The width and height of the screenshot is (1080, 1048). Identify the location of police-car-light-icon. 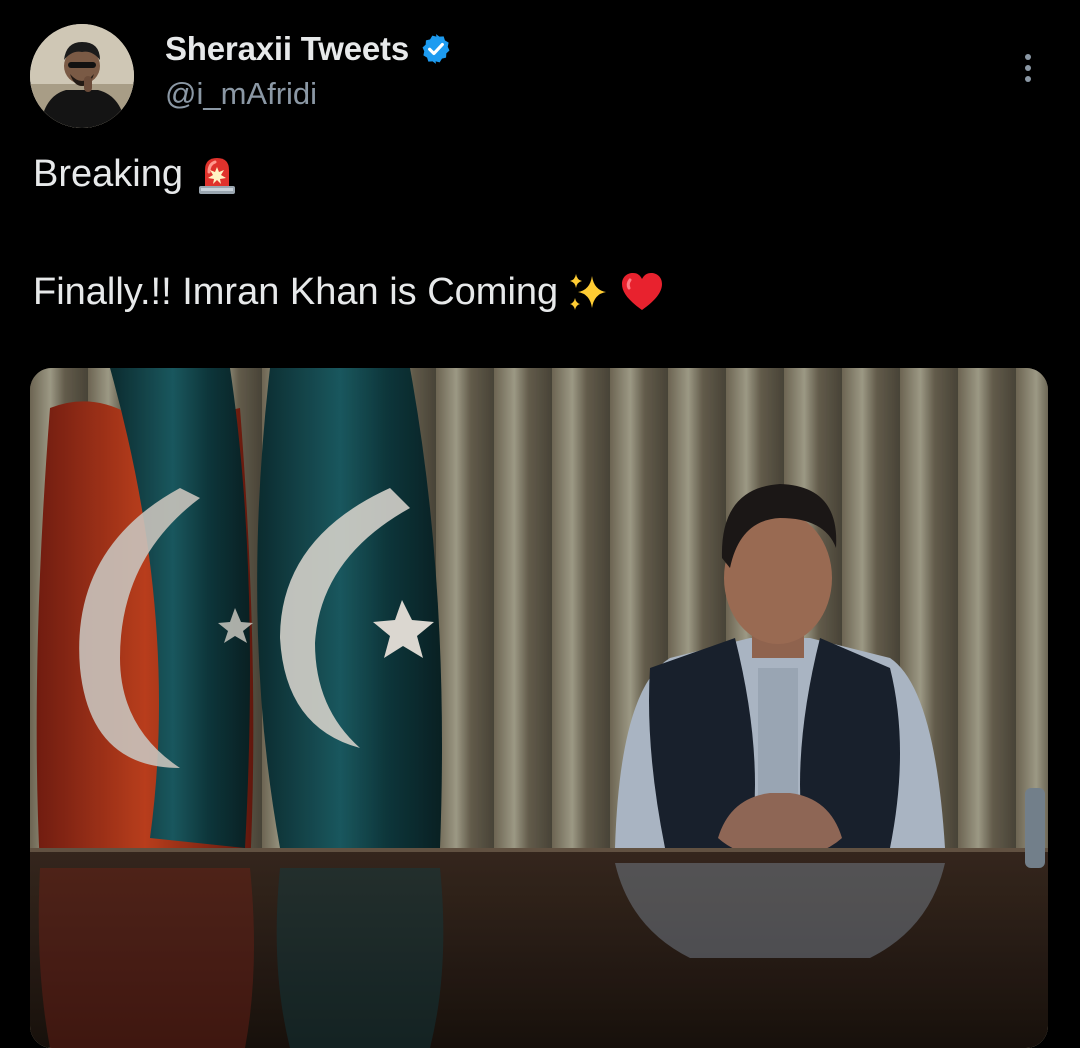
(216, 176).